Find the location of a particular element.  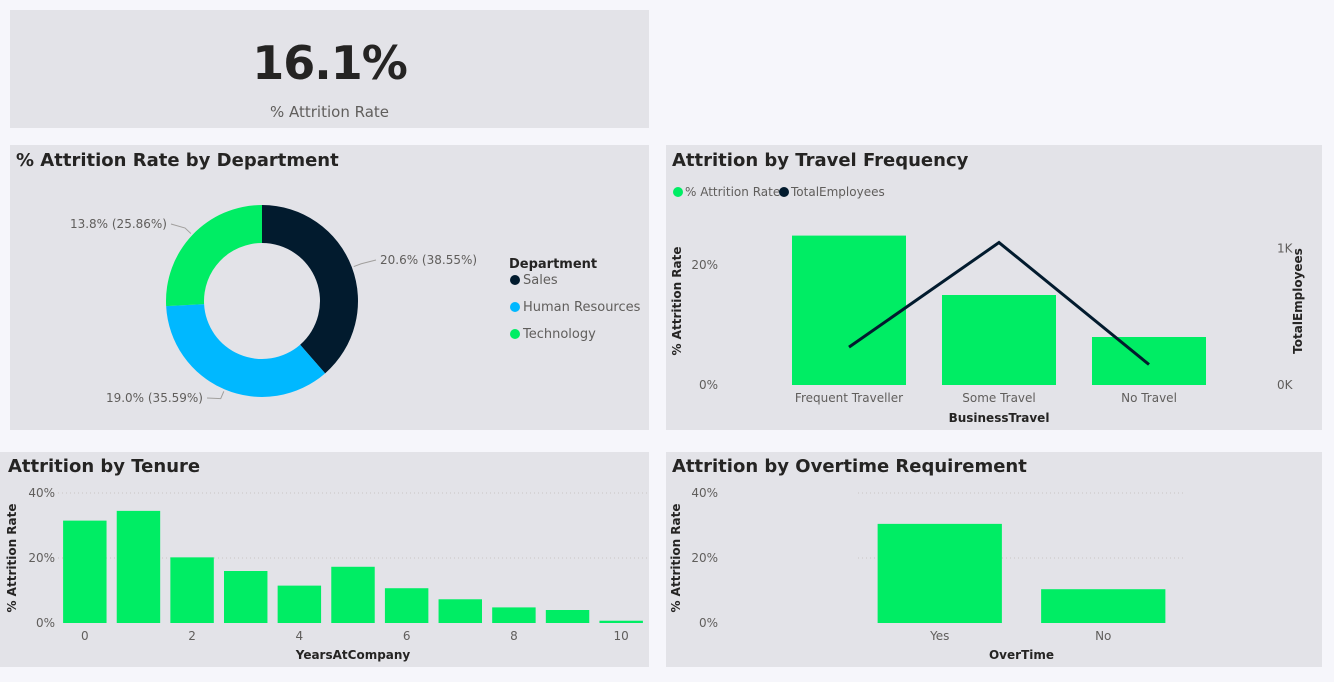

kpi-card: 16.1% % Attrition Rate is located at coordinates (329, 69).